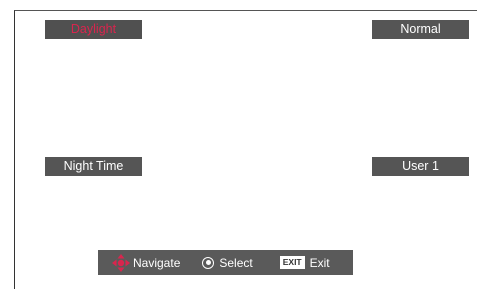  Describe the element at coordinates (319, 262) in the screenshot. I see `exit-label: Exit` at that location.